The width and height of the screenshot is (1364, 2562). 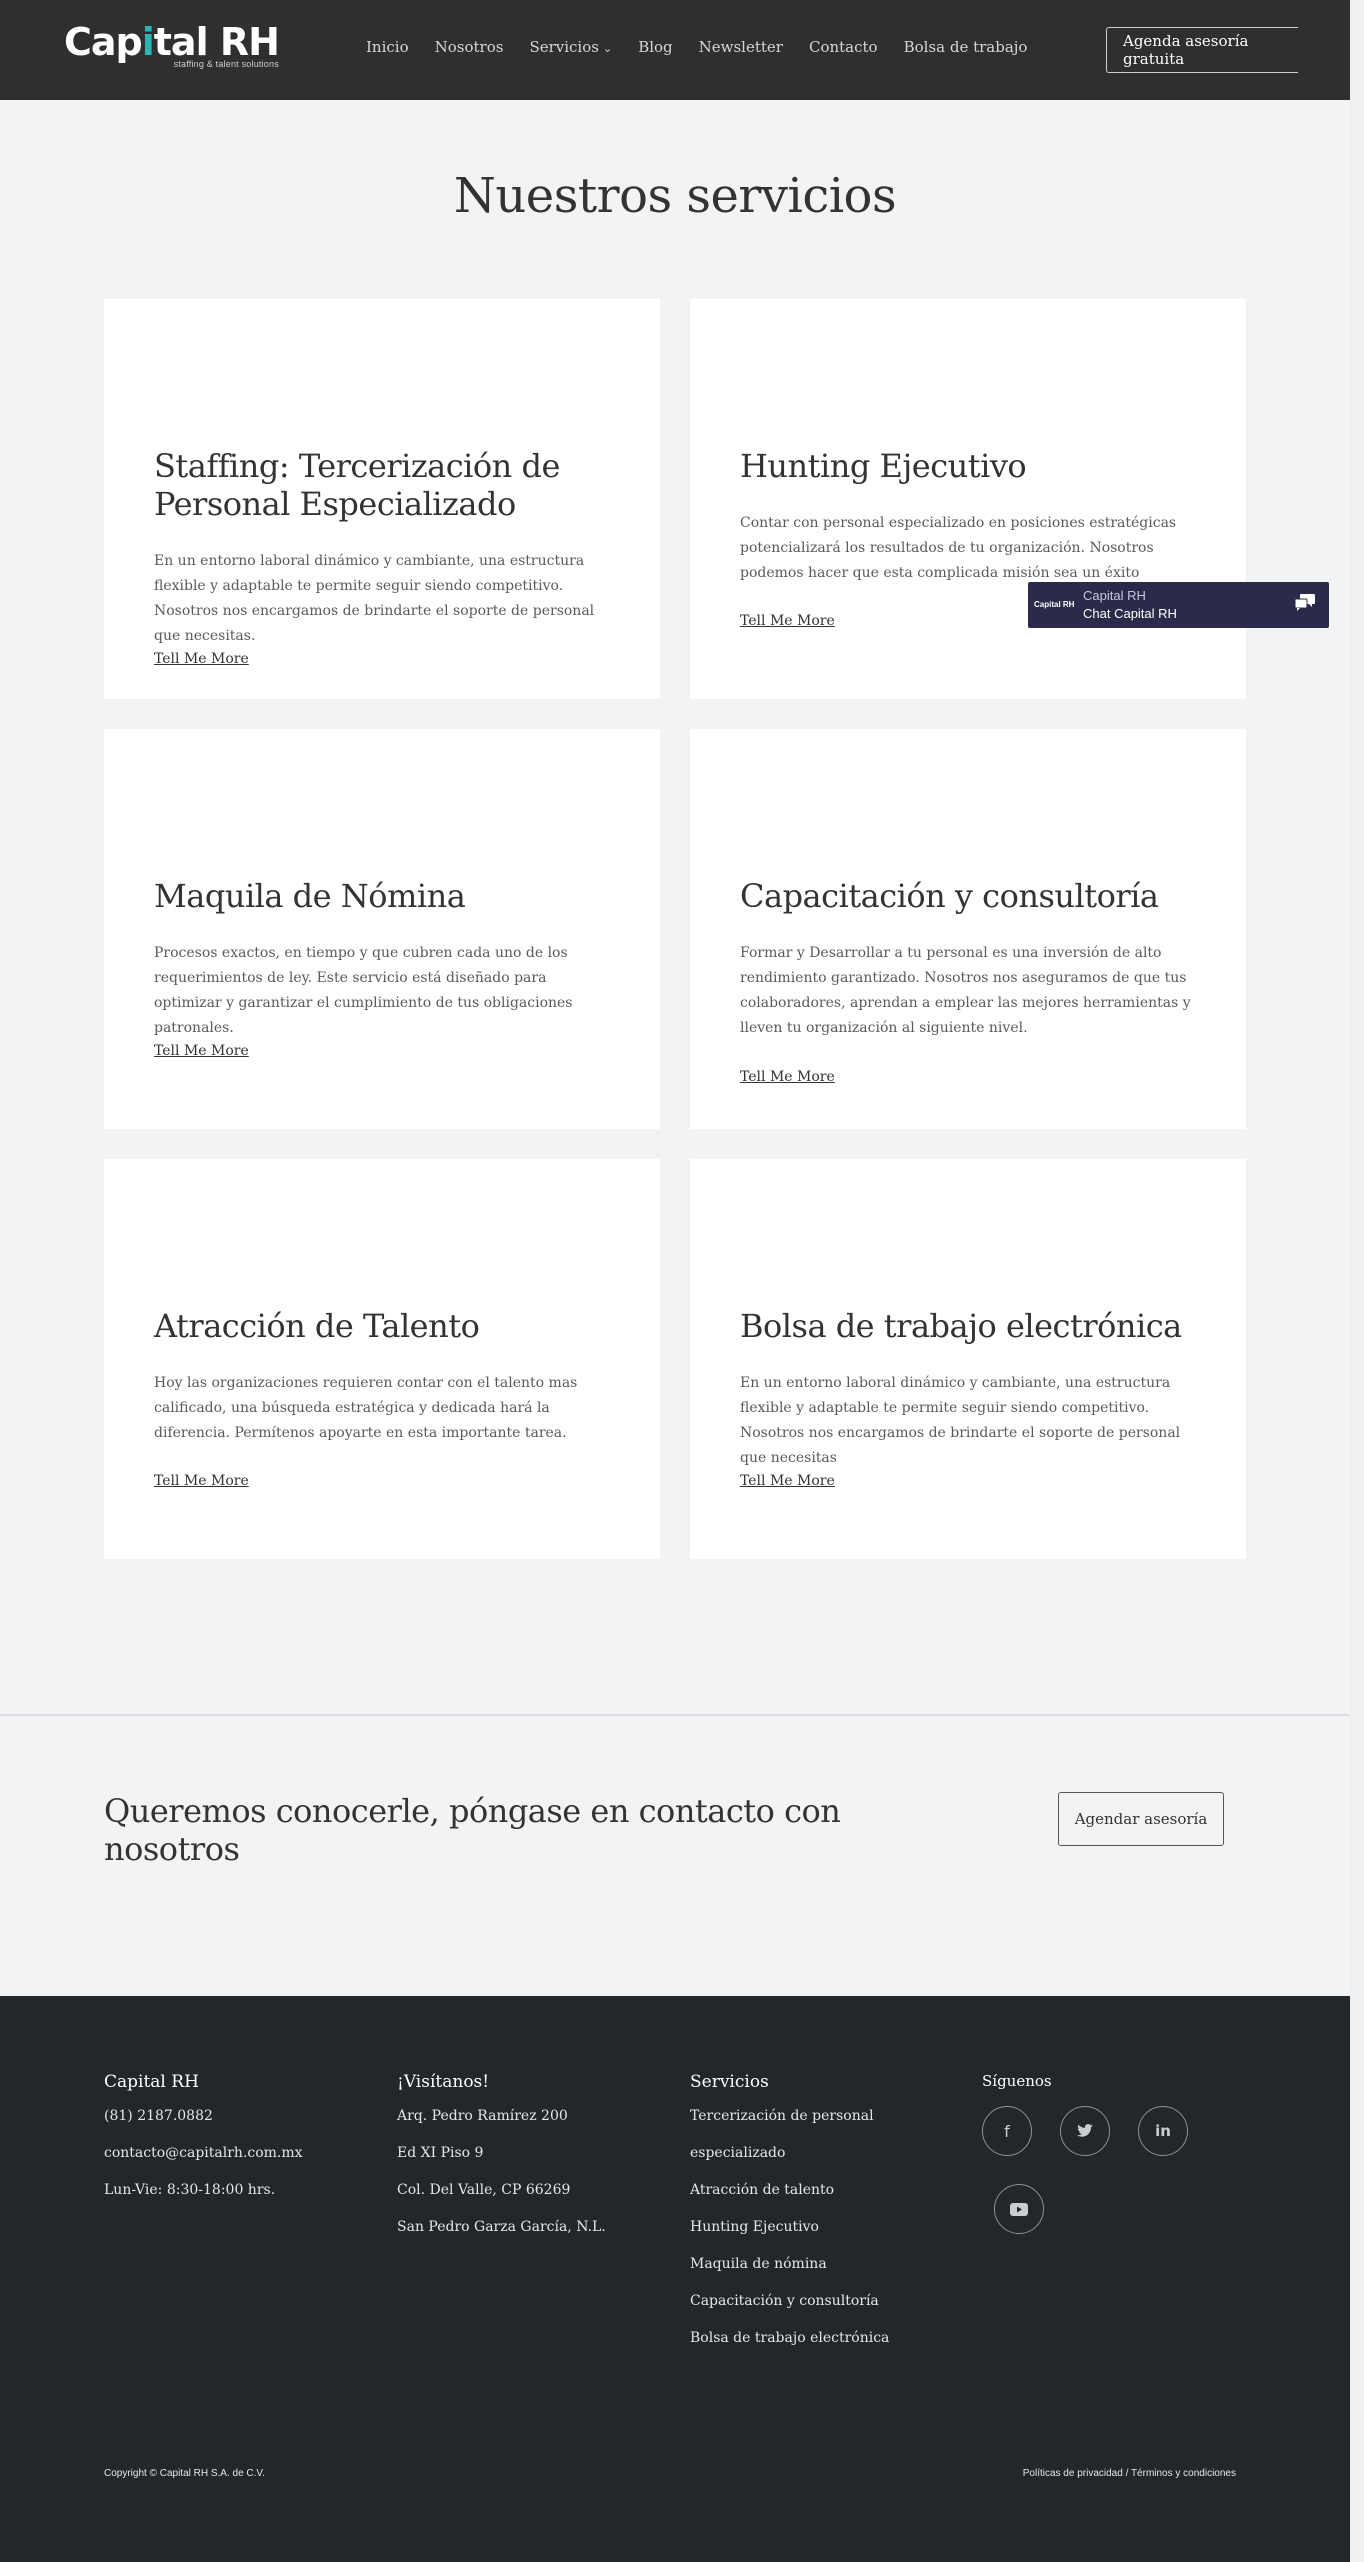 I want to click on agendar-asesoria-button: Agendar asesoría, so click(x=1141, y=1819).